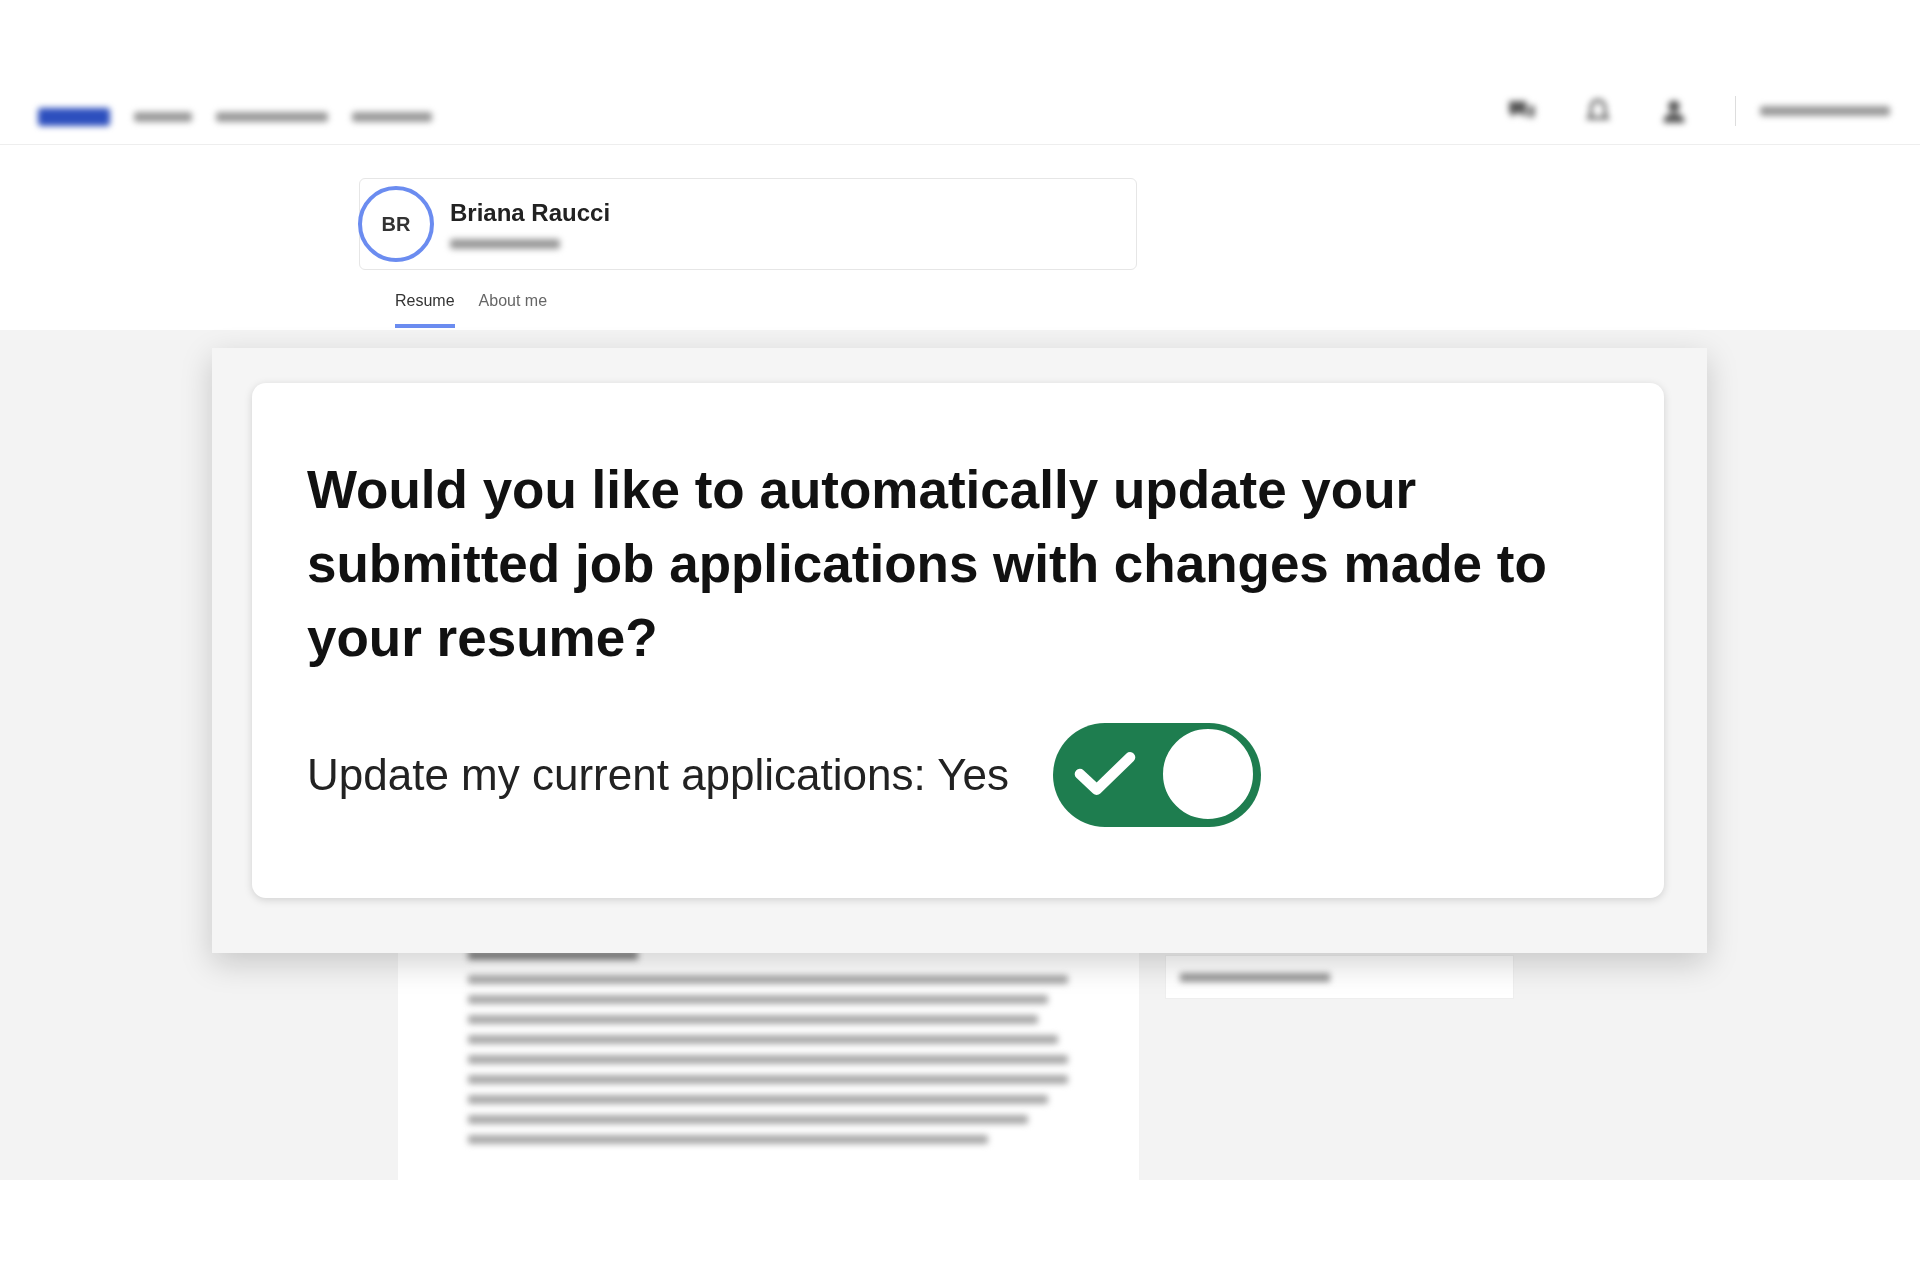  Describe the element at coordinates (396, 224) in the screenshot. I see `avatar: BR` at that location.